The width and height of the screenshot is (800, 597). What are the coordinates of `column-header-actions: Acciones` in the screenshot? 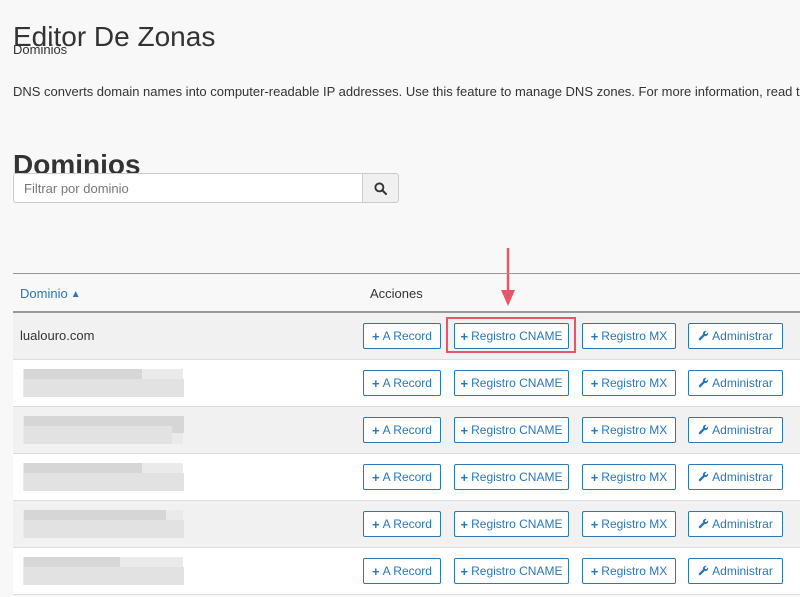 It's located at (396, 293).